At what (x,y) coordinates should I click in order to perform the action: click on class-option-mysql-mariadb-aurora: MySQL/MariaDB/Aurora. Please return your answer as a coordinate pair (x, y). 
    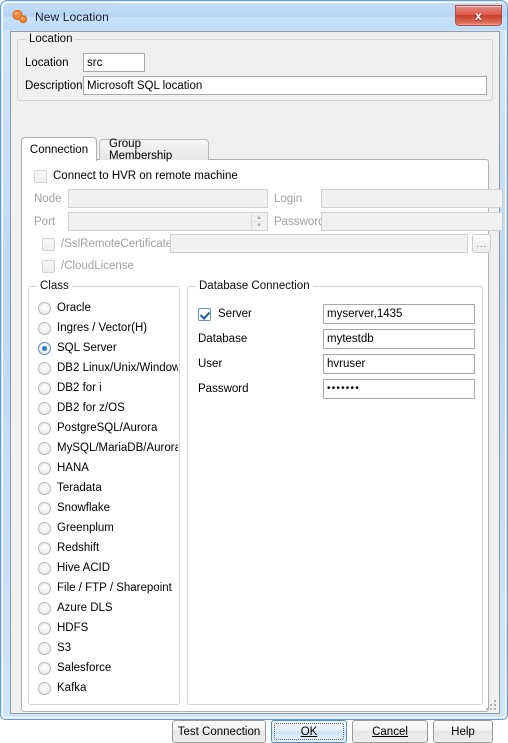
    Looking at the image, I should click on (104, 449).